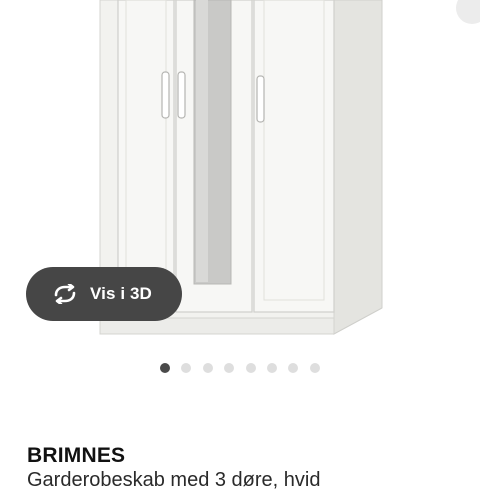 The height and width of the screenshot is (492, 480). What do you see at coordinates (240, 368) in the screenshot?
I see `image-pager` at bounding box center [240, 368].